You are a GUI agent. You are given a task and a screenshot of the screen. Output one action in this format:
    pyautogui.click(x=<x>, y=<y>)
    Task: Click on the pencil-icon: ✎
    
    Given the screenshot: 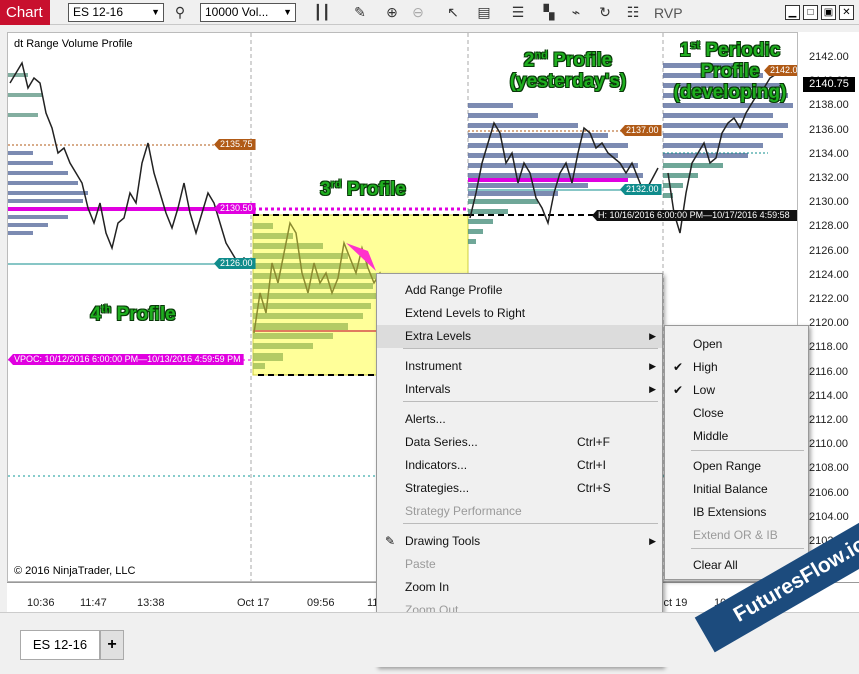 What is the action you would take?
    pyautogui.click(x=360, y=12)
    